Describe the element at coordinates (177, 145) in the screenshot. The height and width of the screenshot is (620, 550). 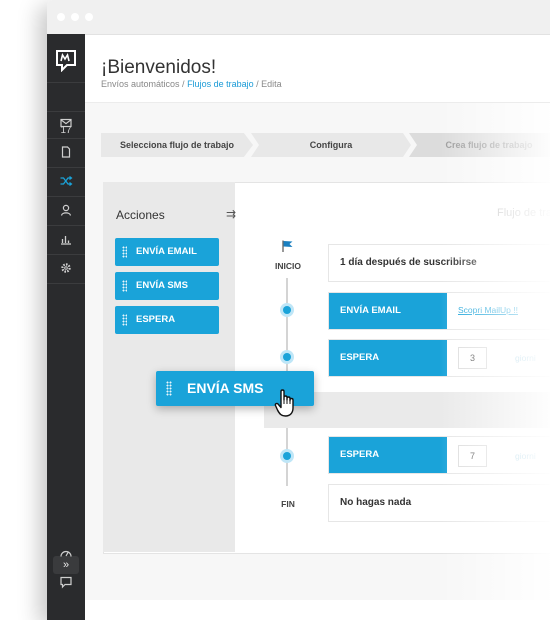
I see `wizard-step-select: Selecciona flujo de trabajo` at that location.